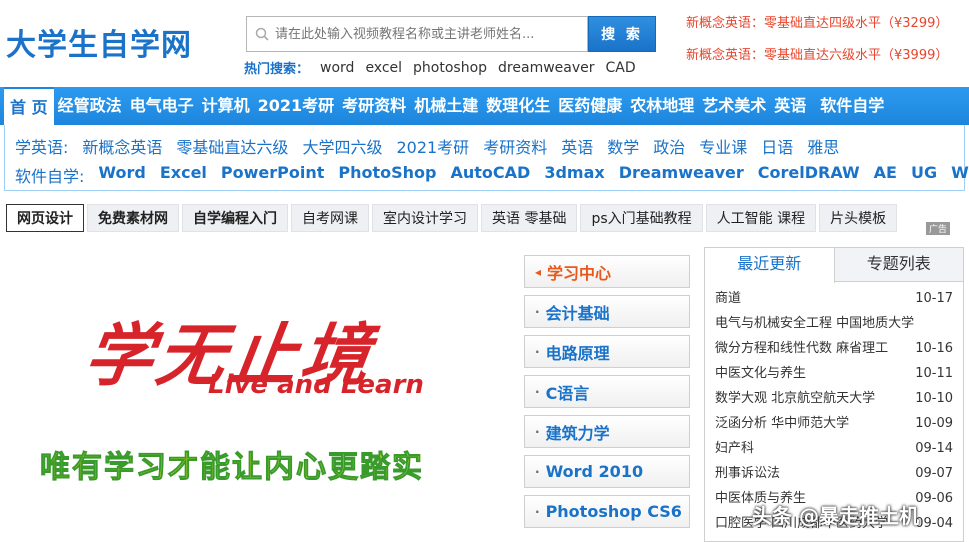 Image resolution: width=969 pixels, height=542 pixels. I want to click on item-date: 09-14, so click(934, 448).